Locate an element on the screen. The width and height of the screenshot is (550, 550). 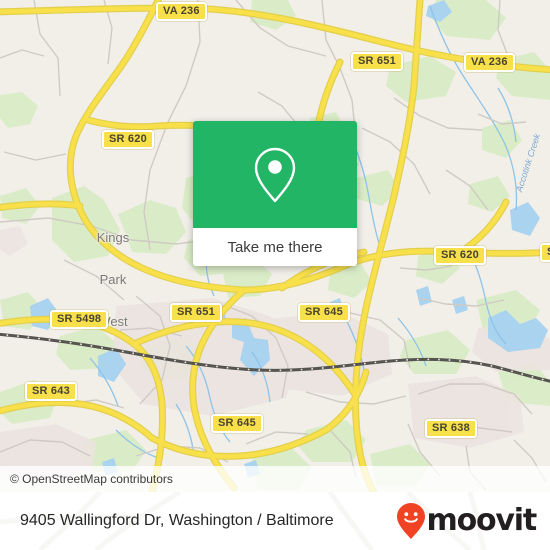
callout-action-bar: Take me there is located at coordinates (275, 247).